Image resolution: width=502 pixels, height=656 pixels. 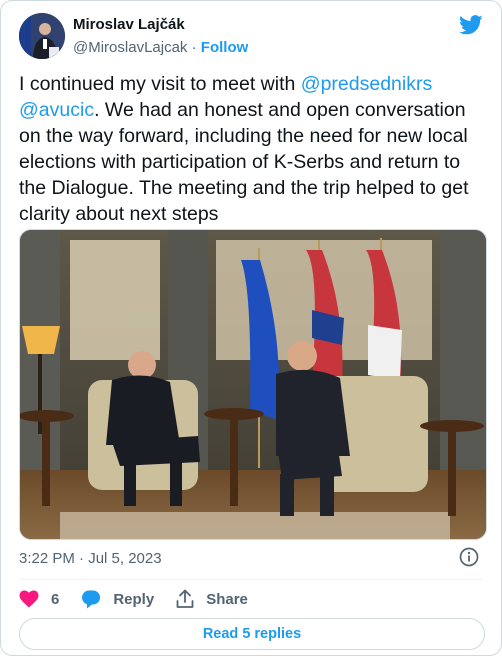 I want to click on like-button: 6, so click(x=39, y=599).